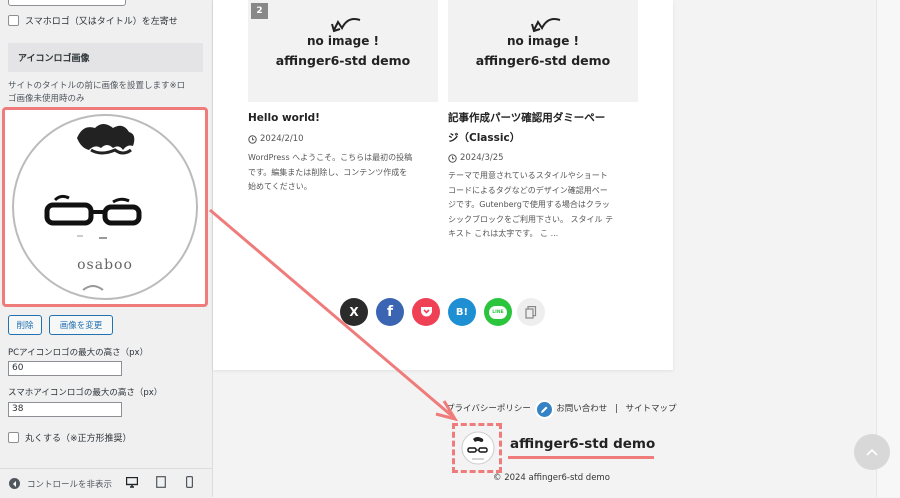  I want to click on logo-text: osaboo, so click(105, 265).